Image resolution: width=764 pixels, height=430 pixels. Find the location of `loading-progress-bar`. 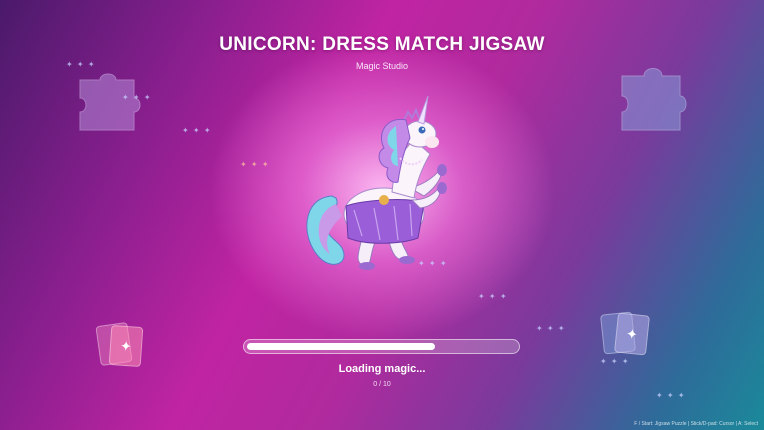

loading-progress-bar is located at coordinates (381, 346).